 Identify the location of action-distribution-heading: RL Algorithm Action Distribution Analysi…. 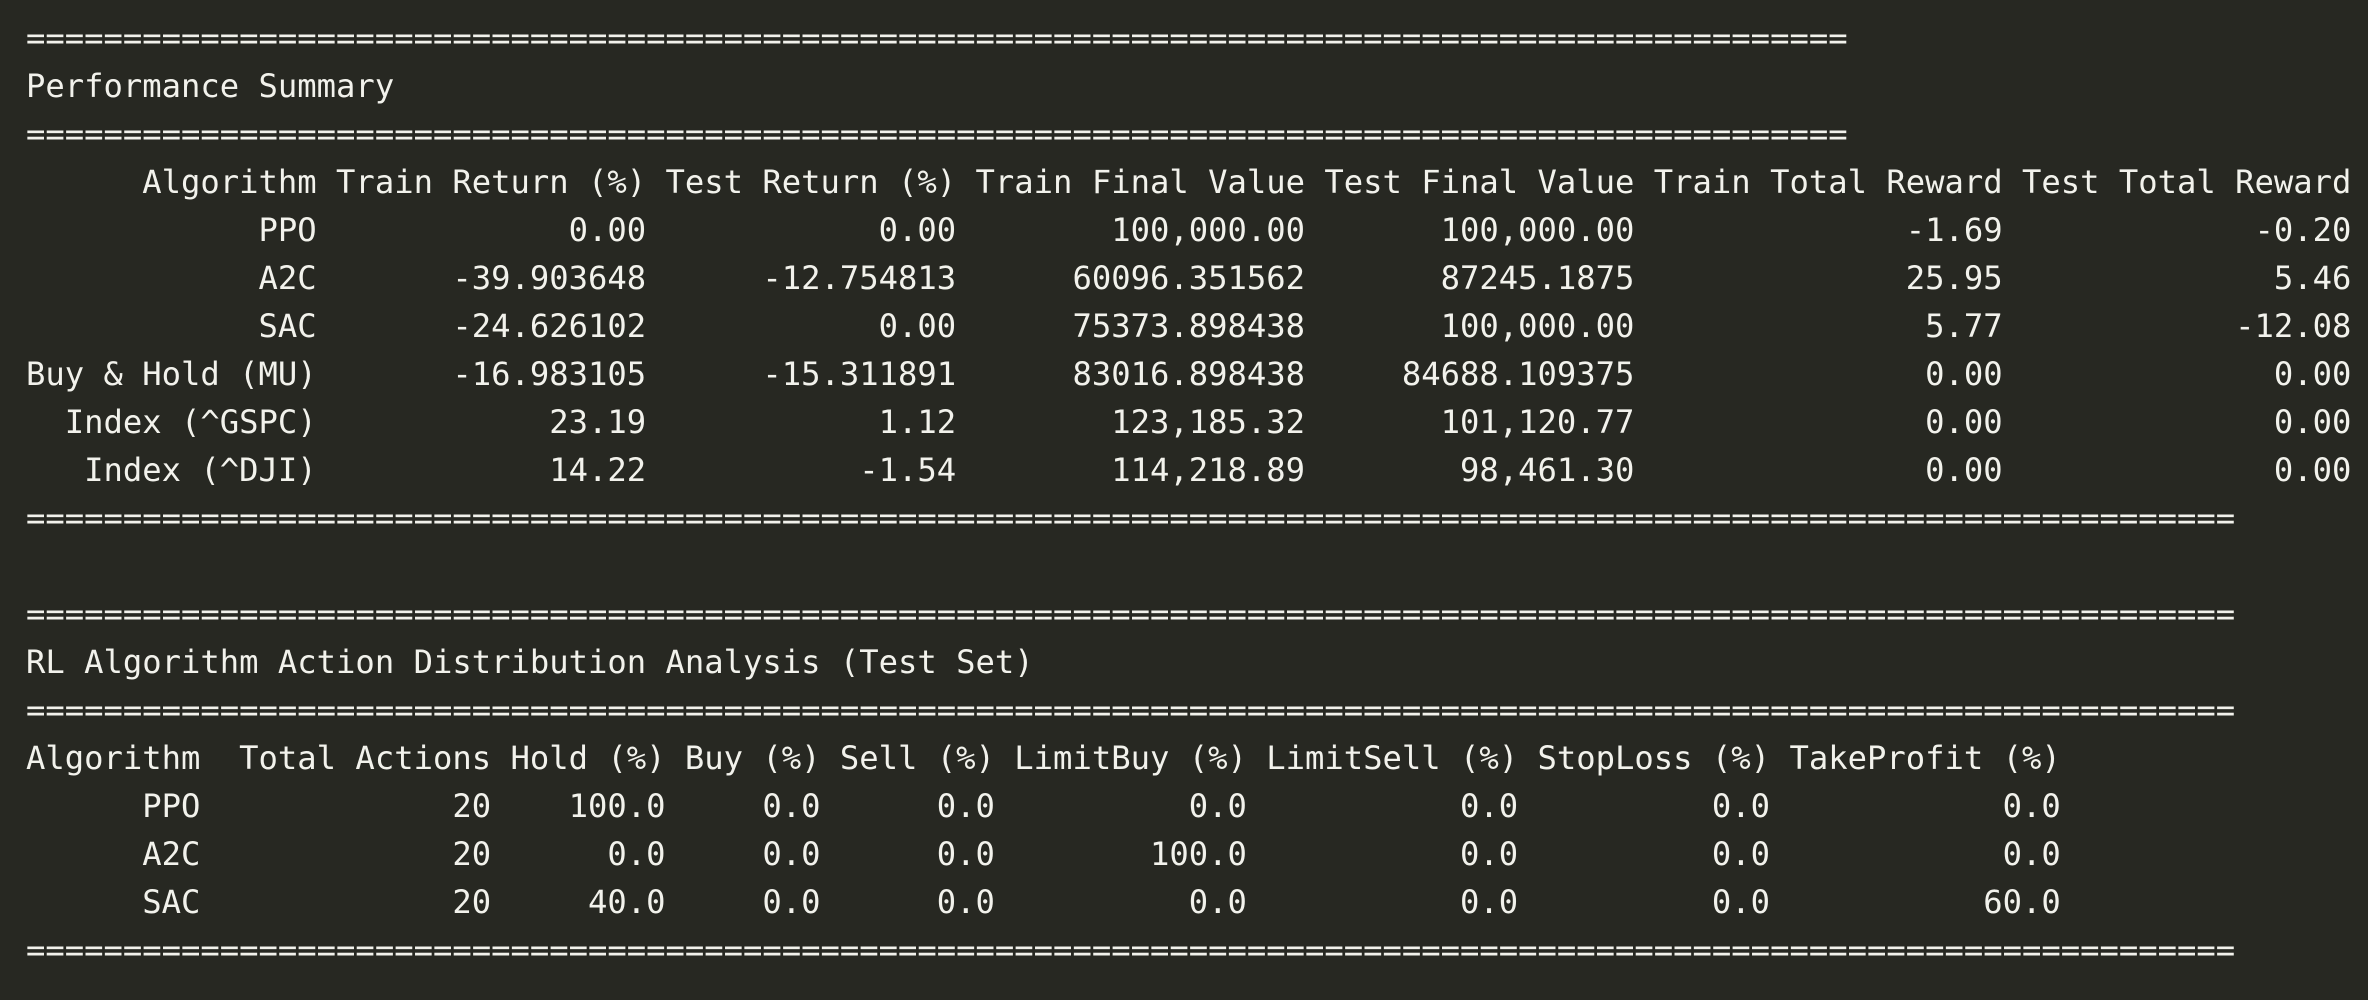
(530, 662).